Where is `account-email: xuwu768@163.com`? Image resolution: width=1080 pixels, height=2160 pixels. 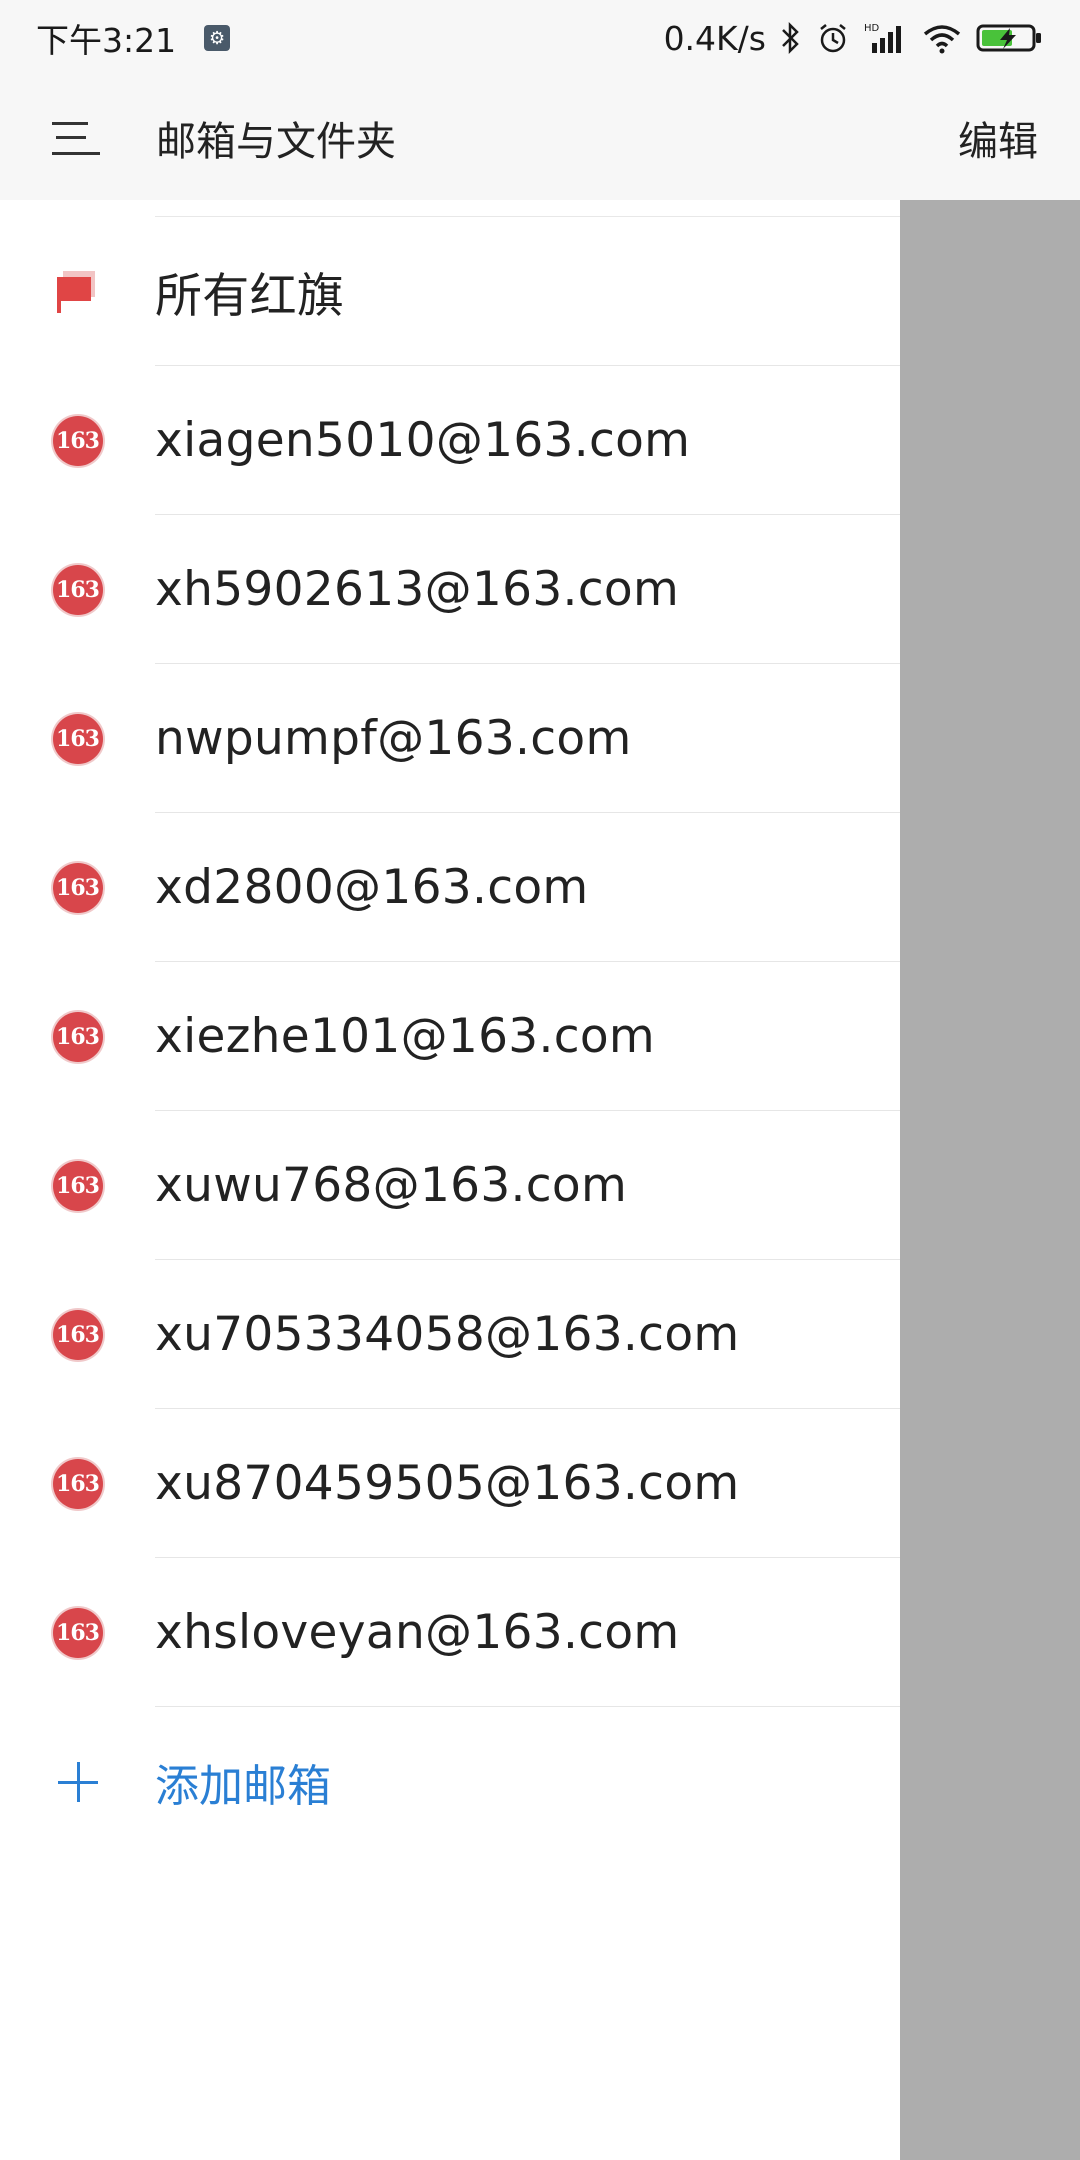 account-email: xuwu768@163.com is located at coordinates (391, 1185).